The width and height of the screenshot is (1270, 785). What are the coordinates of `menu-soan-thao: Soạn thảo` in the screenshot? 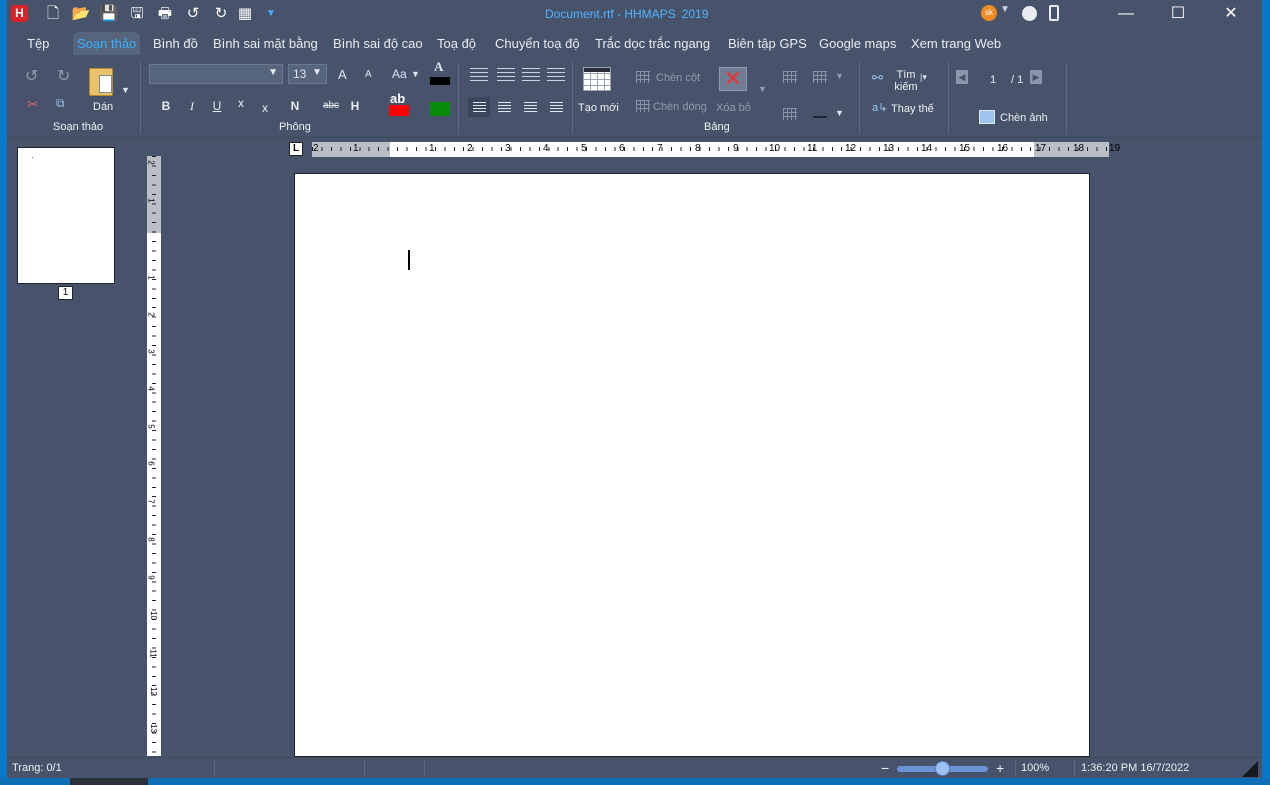 It's located at (107, 43).